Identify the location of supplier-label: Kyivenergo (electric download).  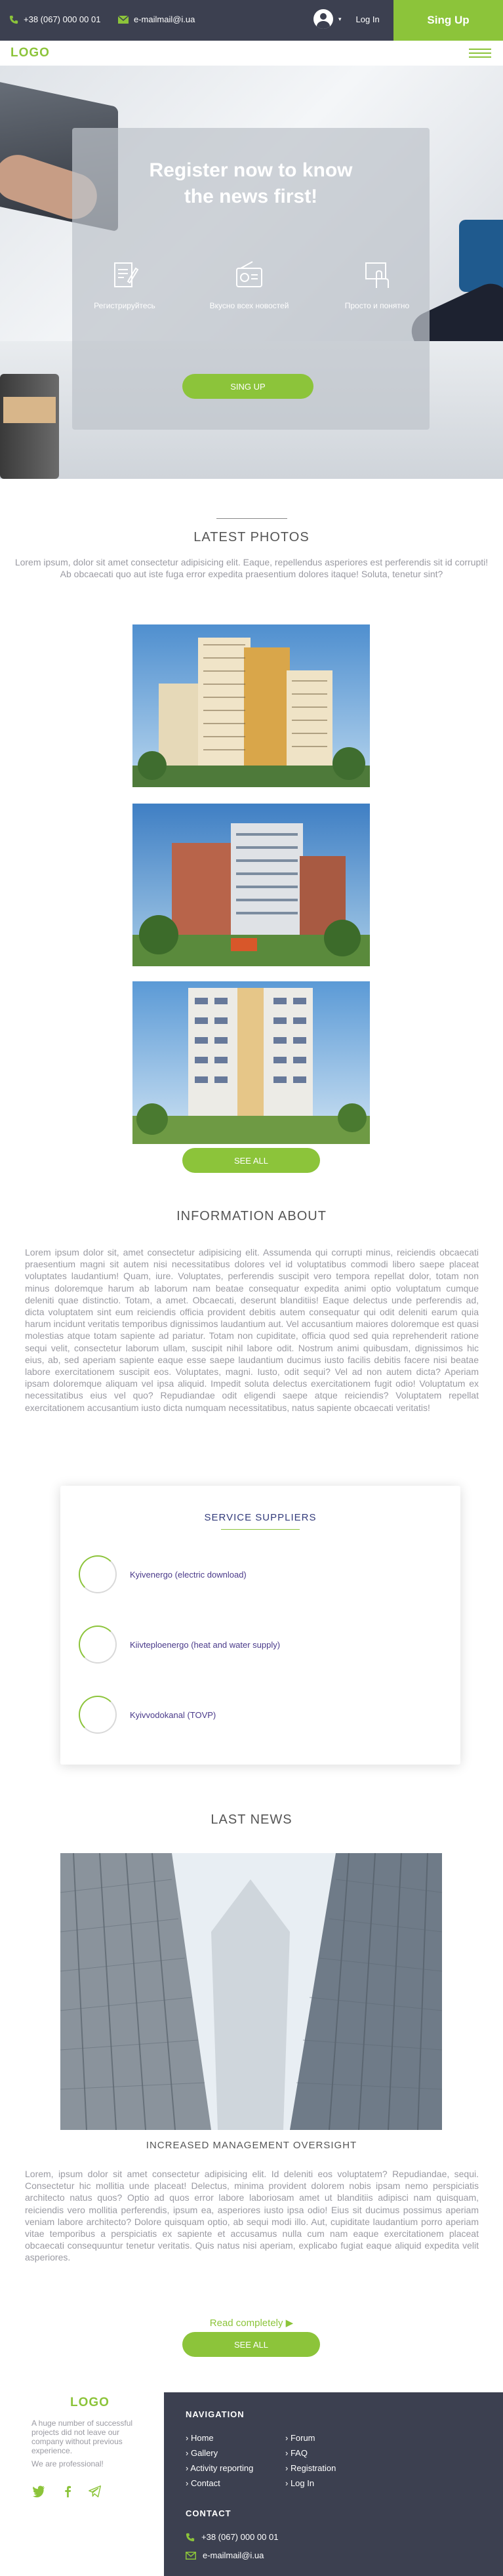
(189, 1575).